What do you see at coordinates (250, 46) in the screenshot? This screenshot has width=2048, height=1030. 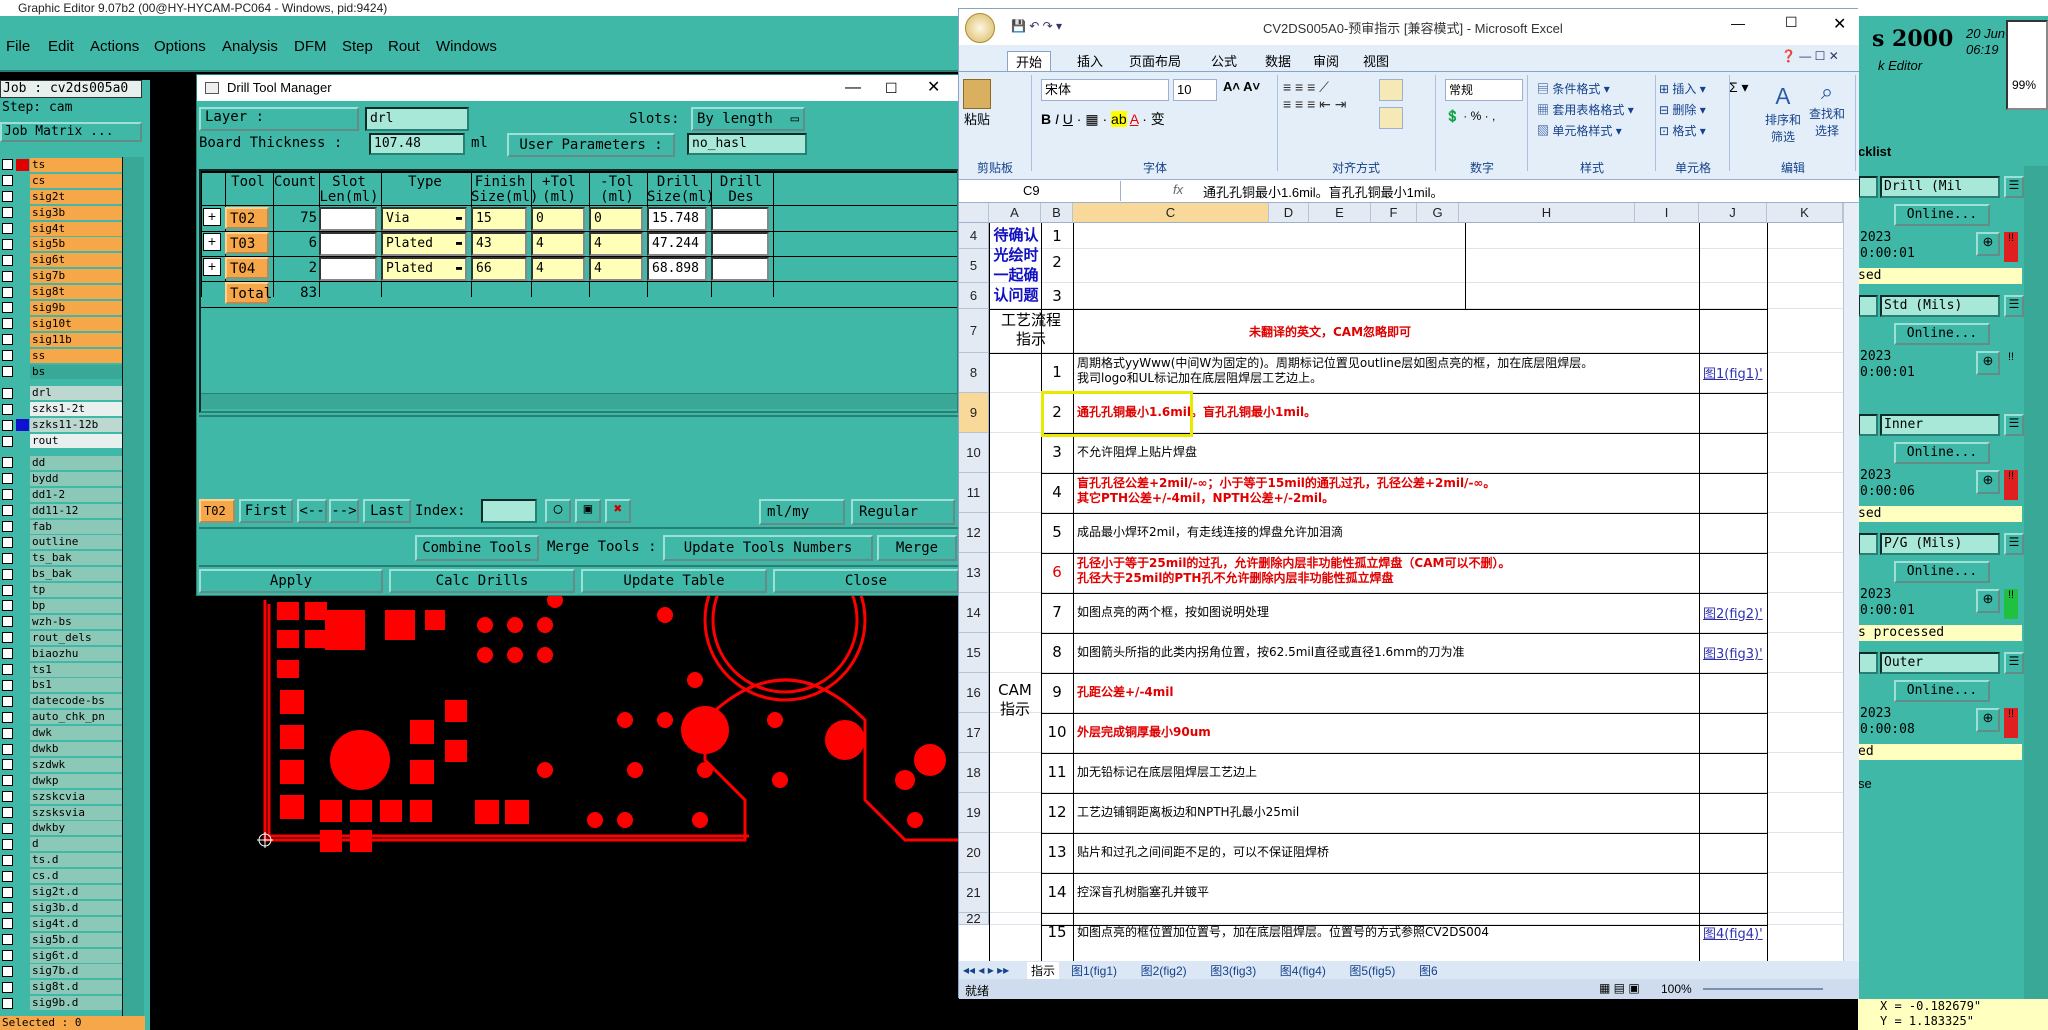 I see `menu-analysis: Analysis` at bounding box center [250, 46].